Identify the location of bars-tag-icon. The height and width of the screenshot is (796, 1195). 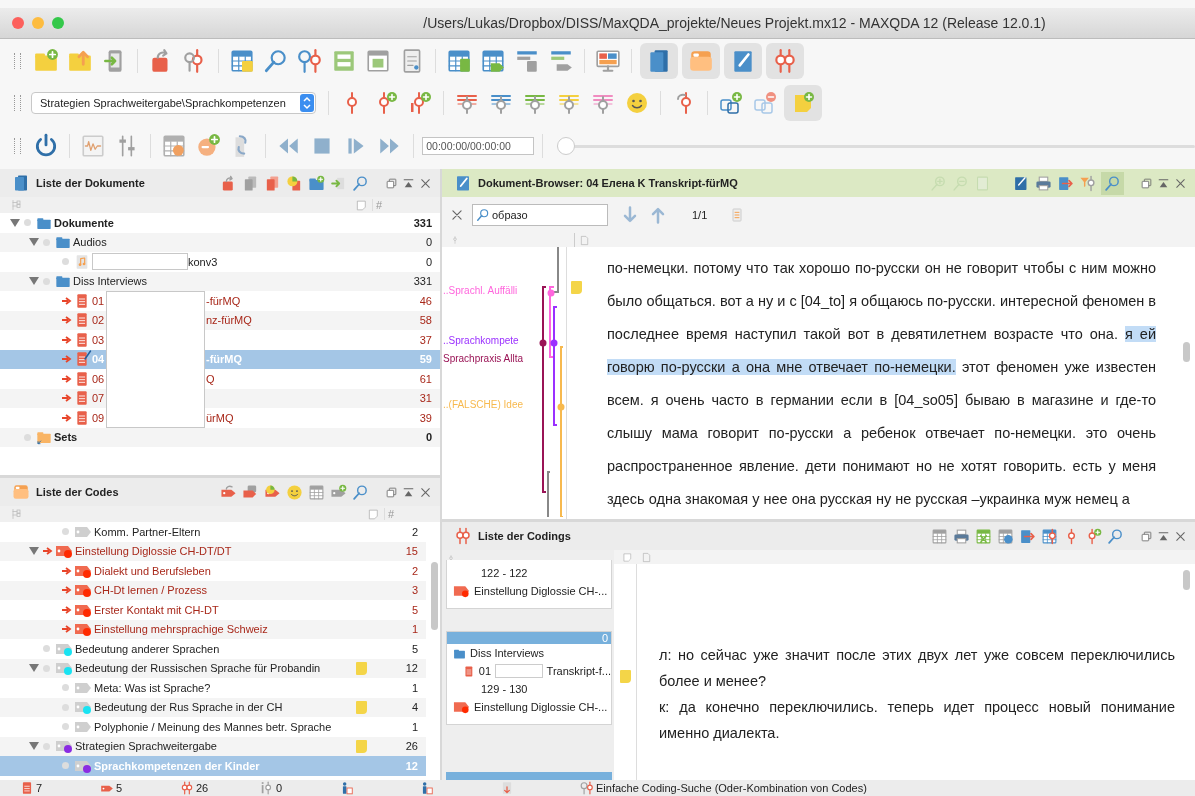
(561, 61).